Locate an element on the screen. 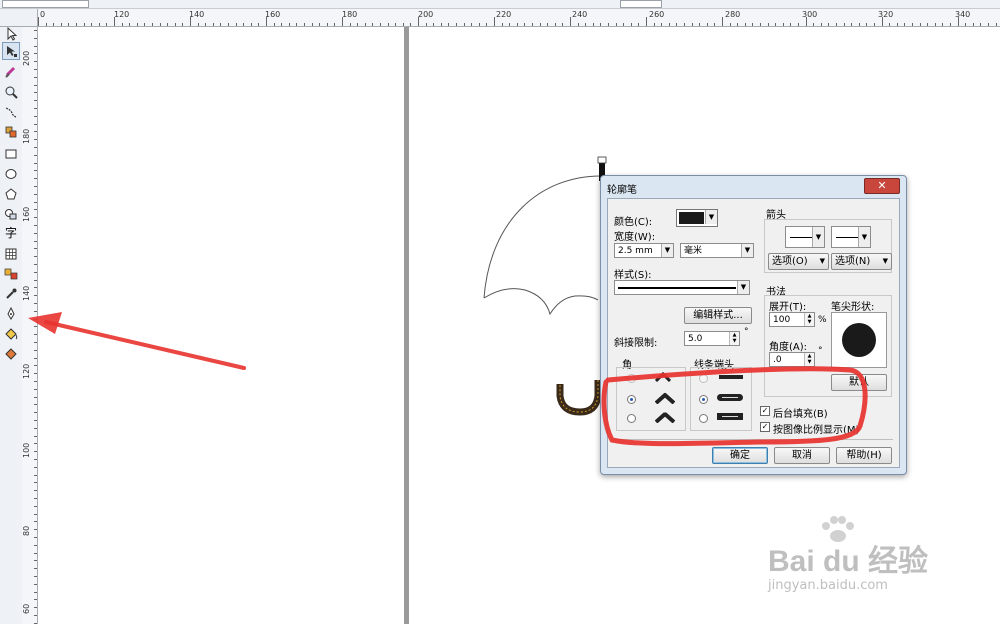  bevel-corner-icon is located at coordinates (665, 417).